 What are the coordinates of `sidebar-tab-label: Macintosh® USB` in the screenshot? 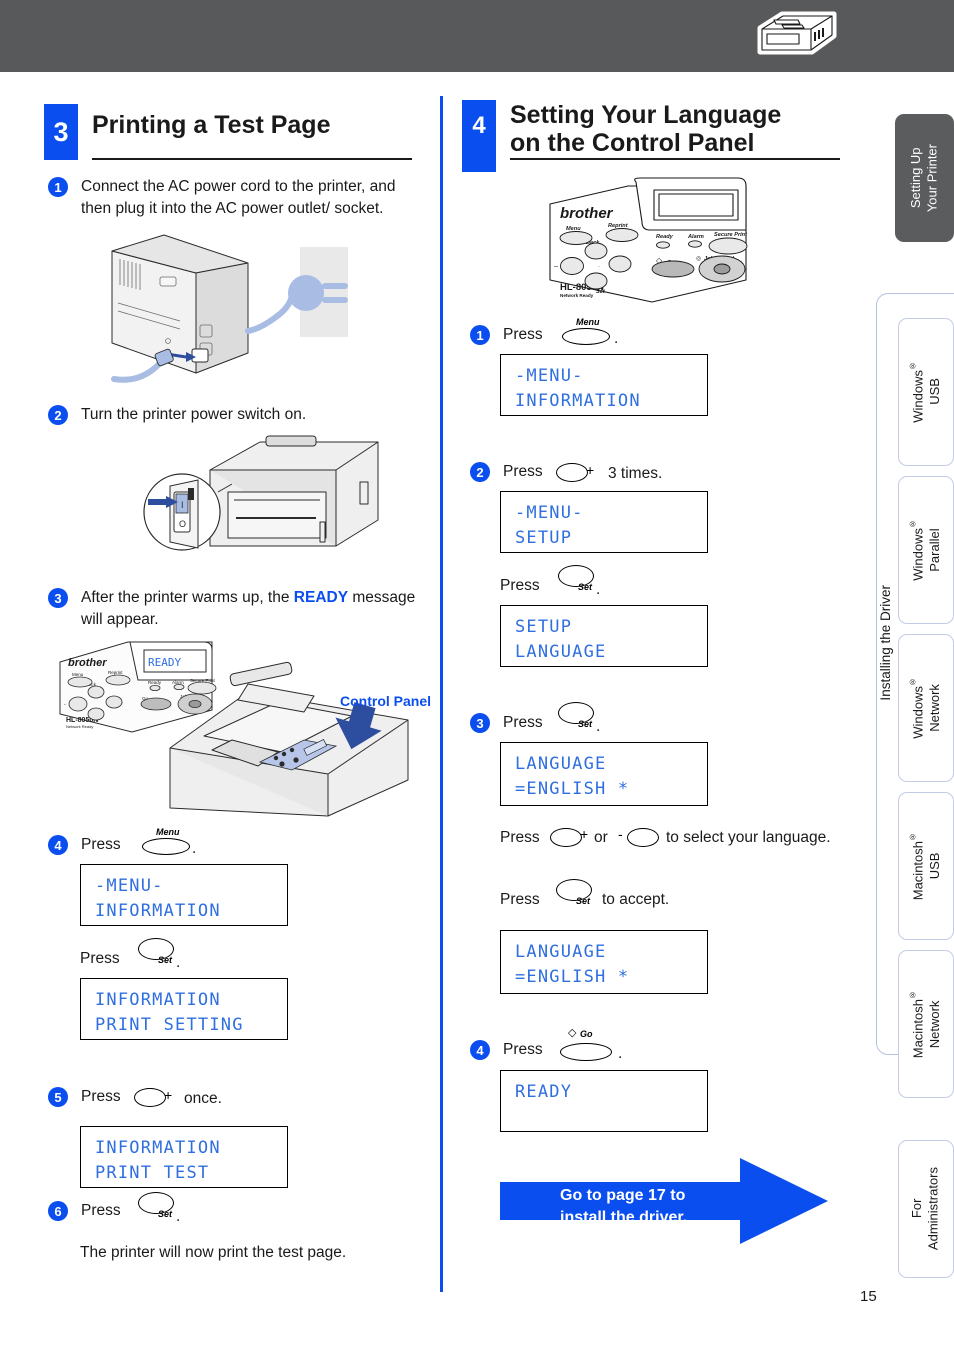 It's located at (925, 866).